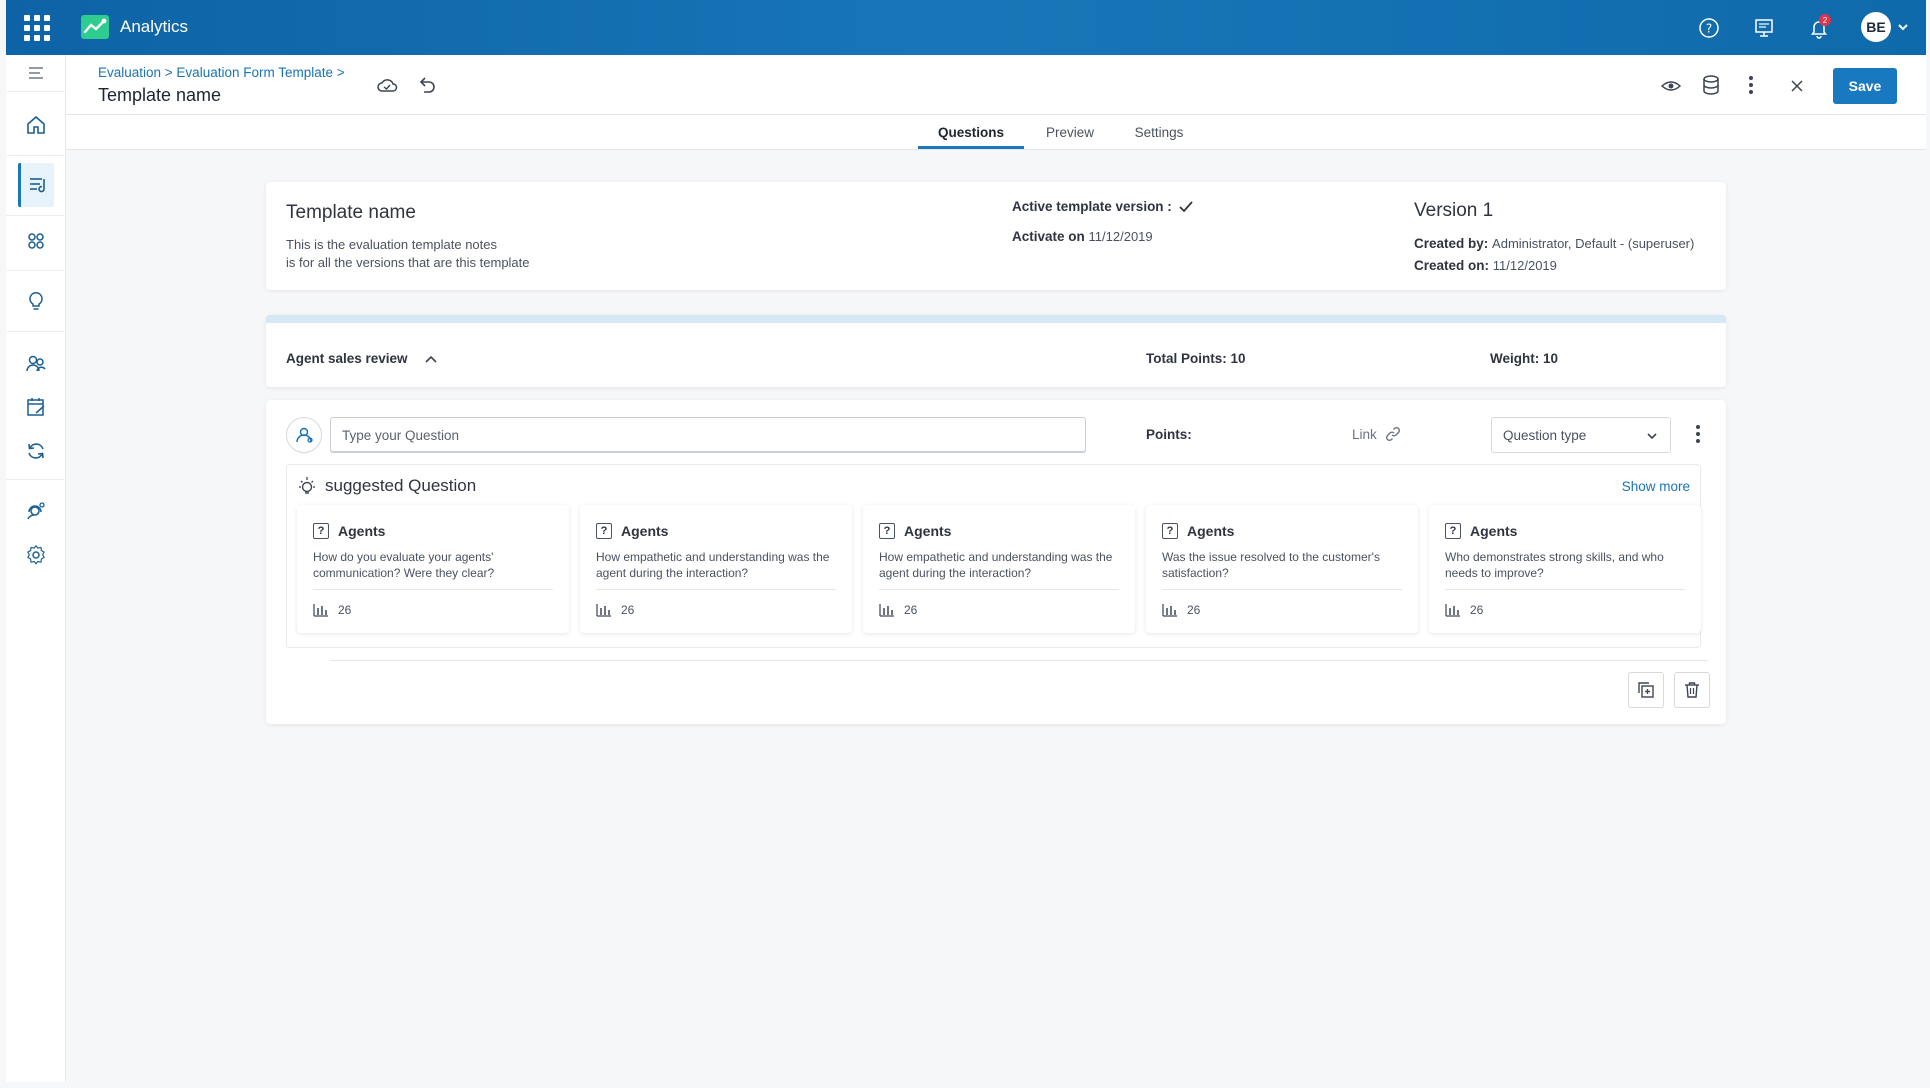 Image resolution: width=1930 pixels, height=1088 pixels. What do you see at coordinates (1751, 85) in the screenshot?
I see `more-options-vertical-icon` at bounding box center [1751, 85].